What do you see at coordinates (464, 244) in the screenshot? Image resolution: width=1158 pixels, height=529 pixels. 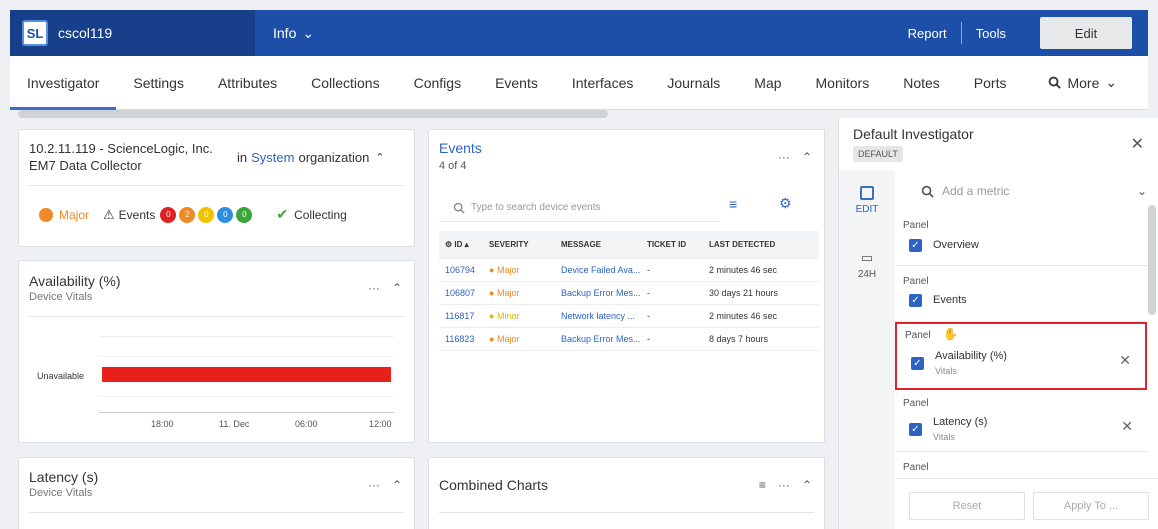 I see `column-header-id: ⚙ ID ▴` at bounding box center [464, 244].